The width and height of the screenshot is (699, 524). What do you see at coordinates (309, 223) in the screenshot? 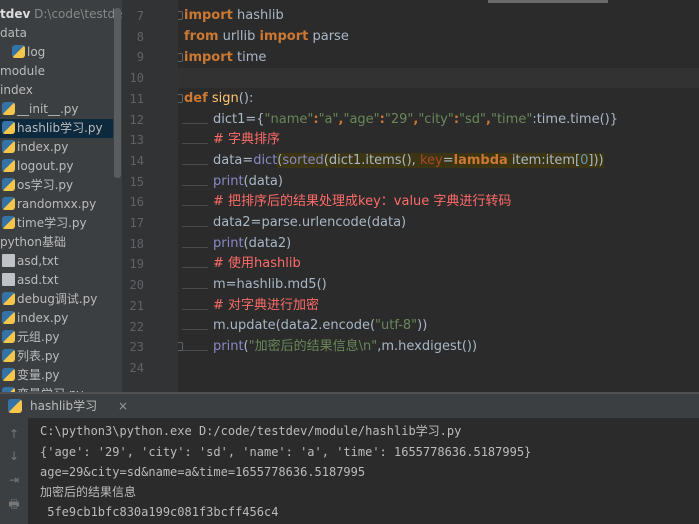
I see `code-line-17: data2=parse.urlencode(data)` at bounding box center [309, 223].